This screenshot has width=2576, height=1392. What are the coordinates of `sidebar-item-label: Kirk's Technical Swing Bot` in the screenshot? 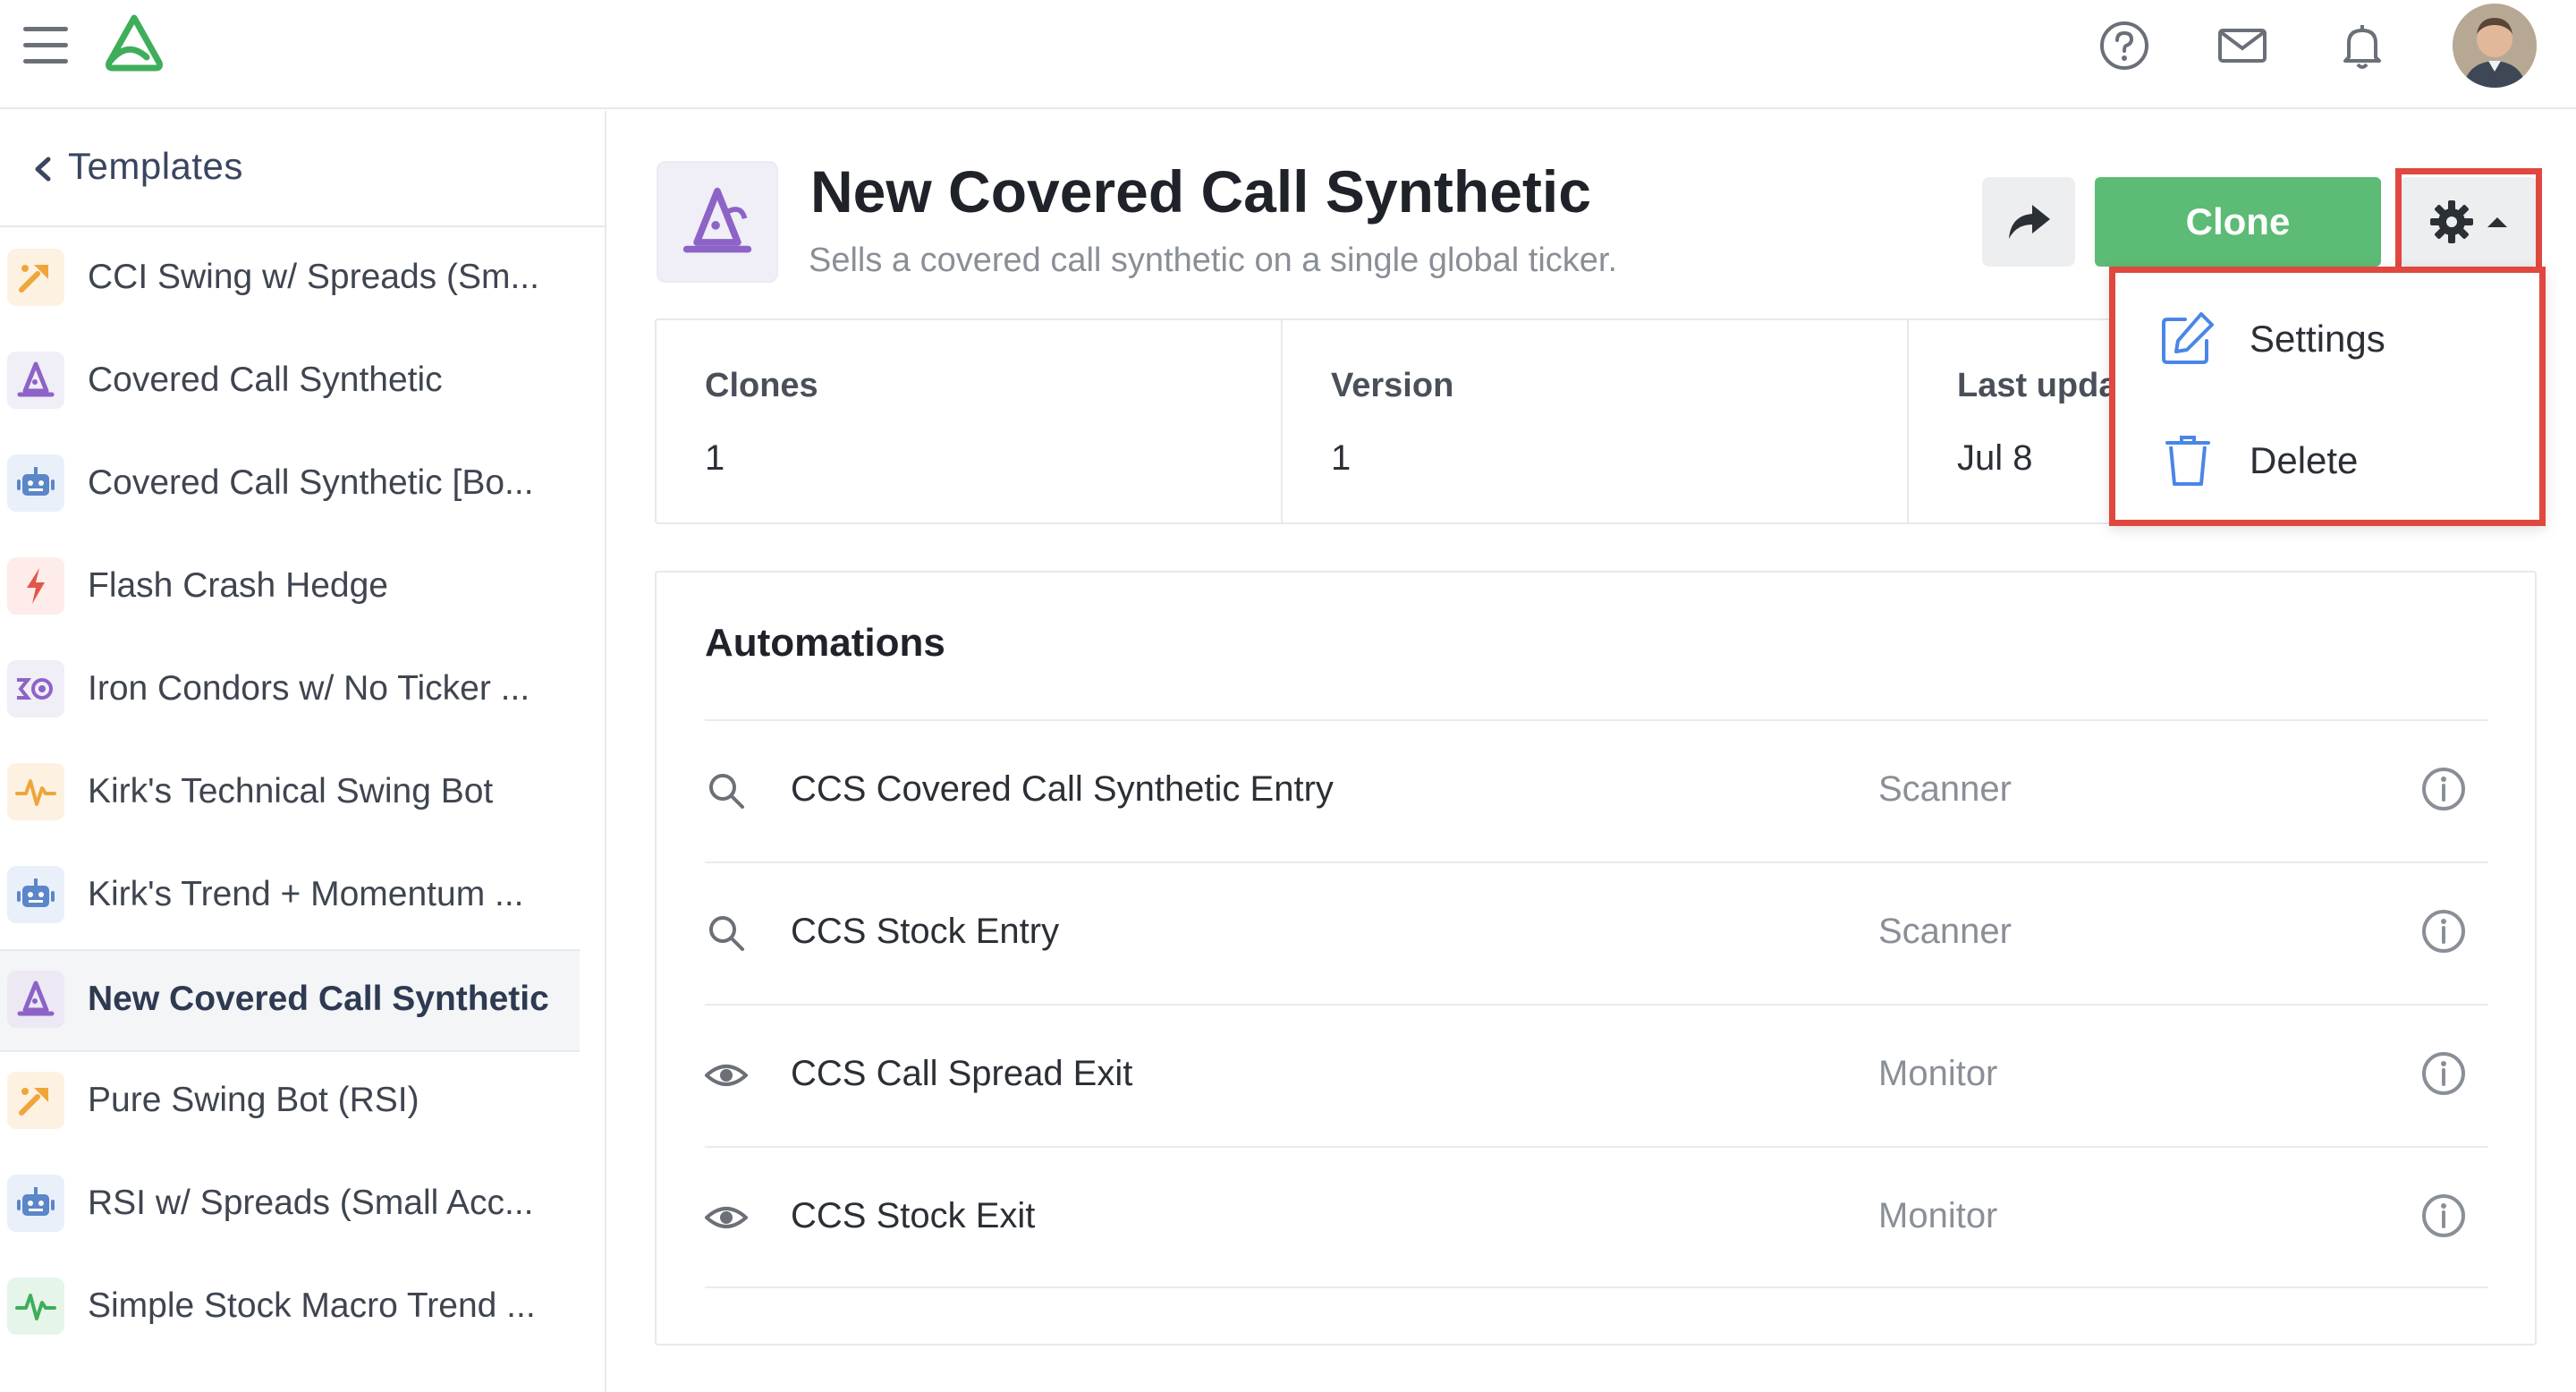 It's located at (291, 791).